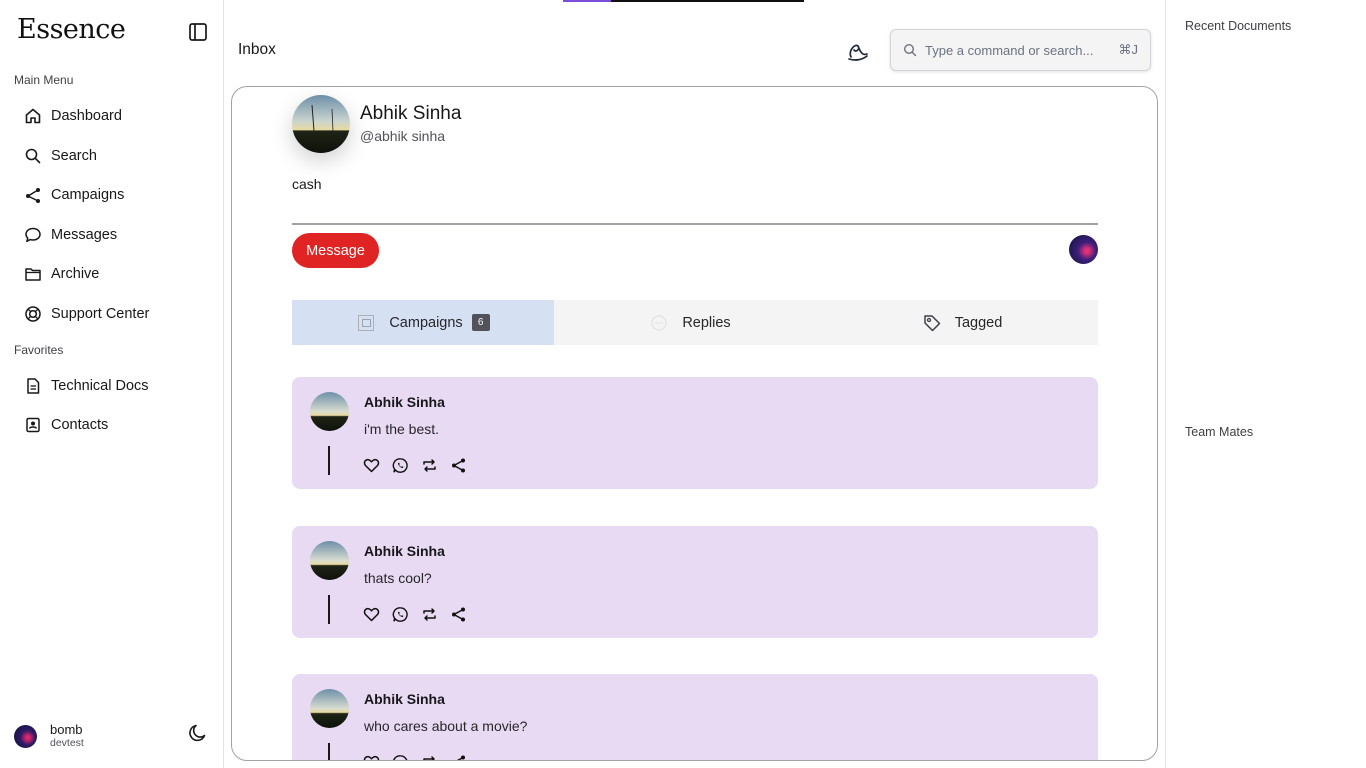 The height and width of the screenshot is (768, 1366). I want to click on profile-bio: cash, so click(307, 184).